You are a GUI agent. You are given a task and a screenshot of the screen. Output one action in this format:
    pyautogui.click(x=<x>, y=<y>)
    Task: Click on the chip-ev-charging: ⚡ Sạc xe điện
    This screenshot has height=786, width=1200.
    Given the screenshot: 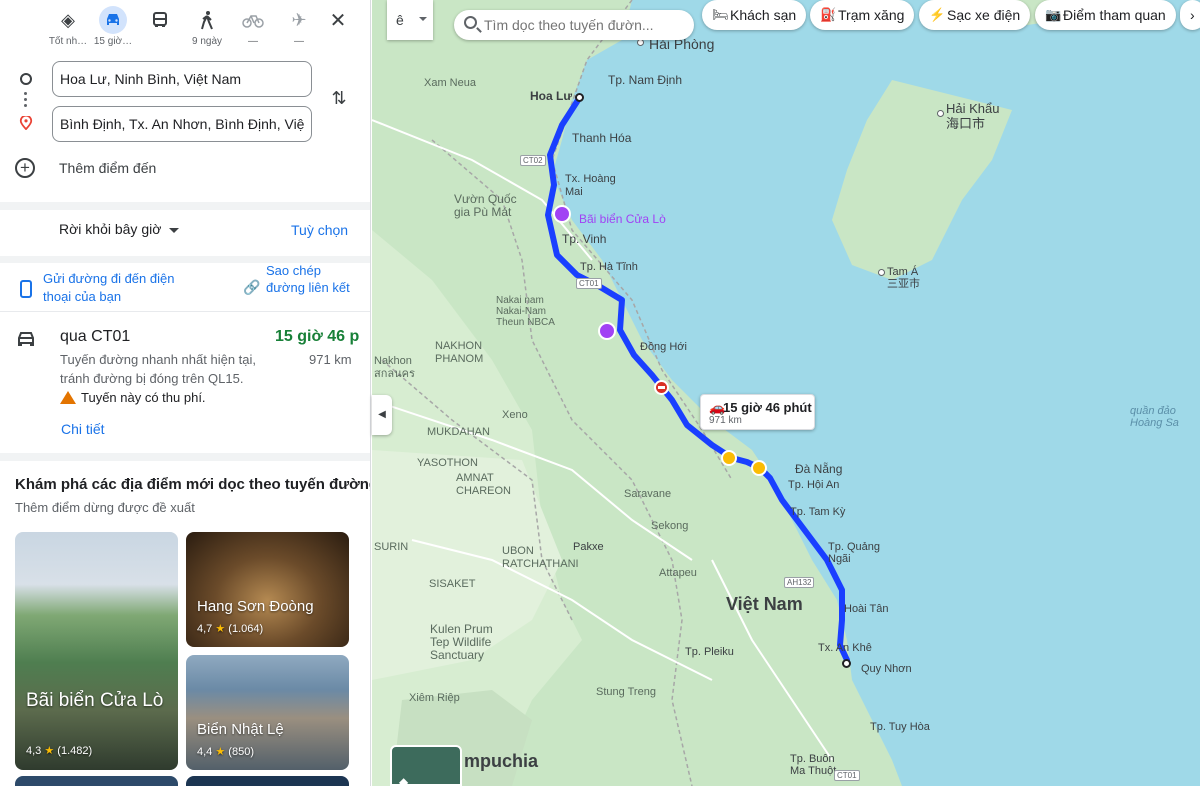 What is the action you would take?
    pyautogui.click(x=975, y=15)
    